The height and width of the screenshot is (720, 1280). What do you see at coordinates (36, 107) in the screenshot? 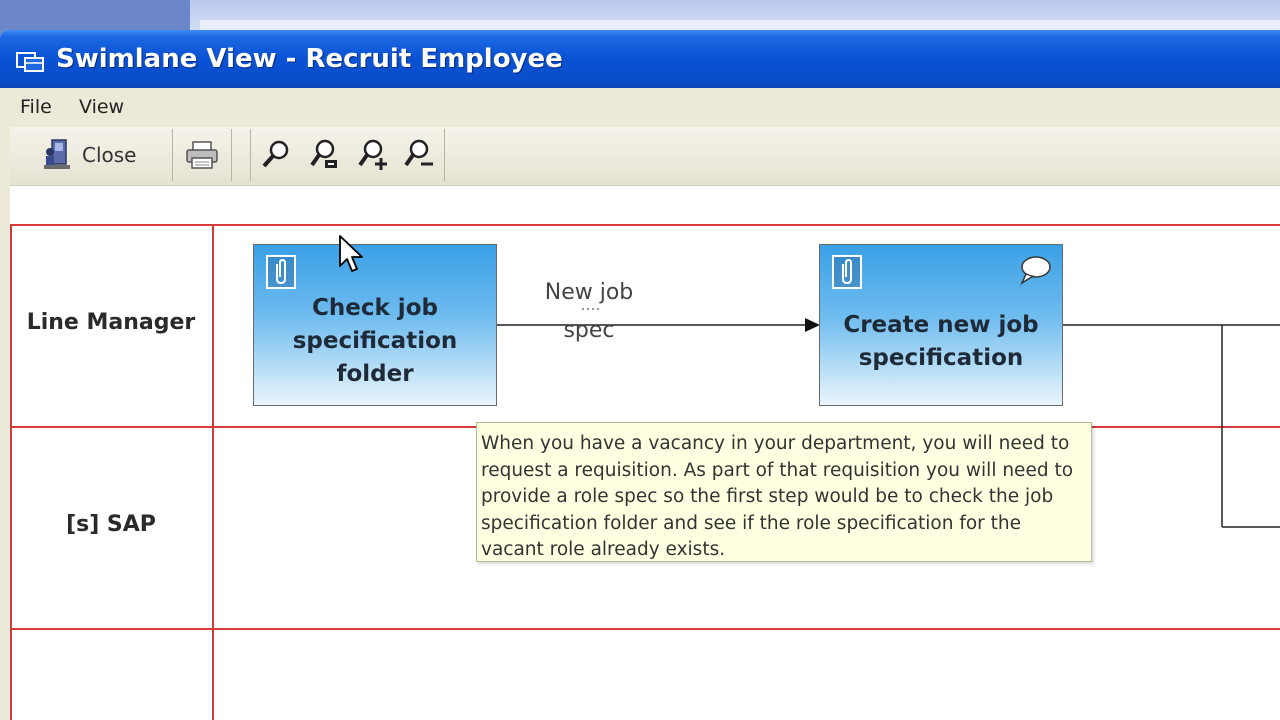
I see `menu-file: File` at bounding box center [36, 107].